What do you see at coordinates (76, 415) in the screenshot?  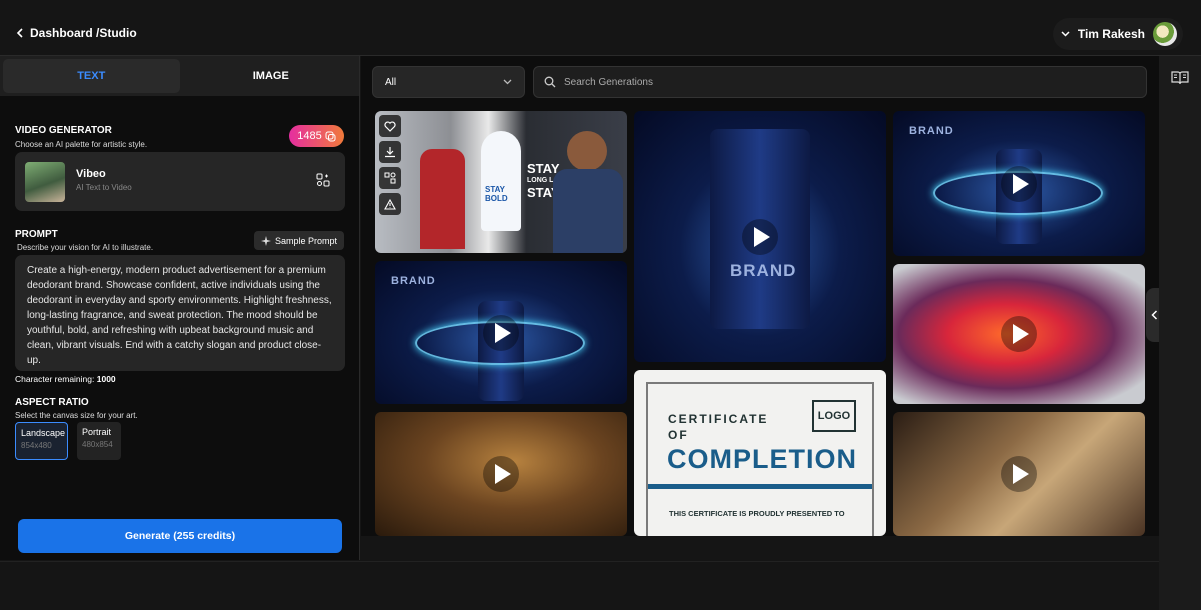 I see `aspect-ratio-subtitle: Select the canvas size for your art.` at bounding box center [76, 415].